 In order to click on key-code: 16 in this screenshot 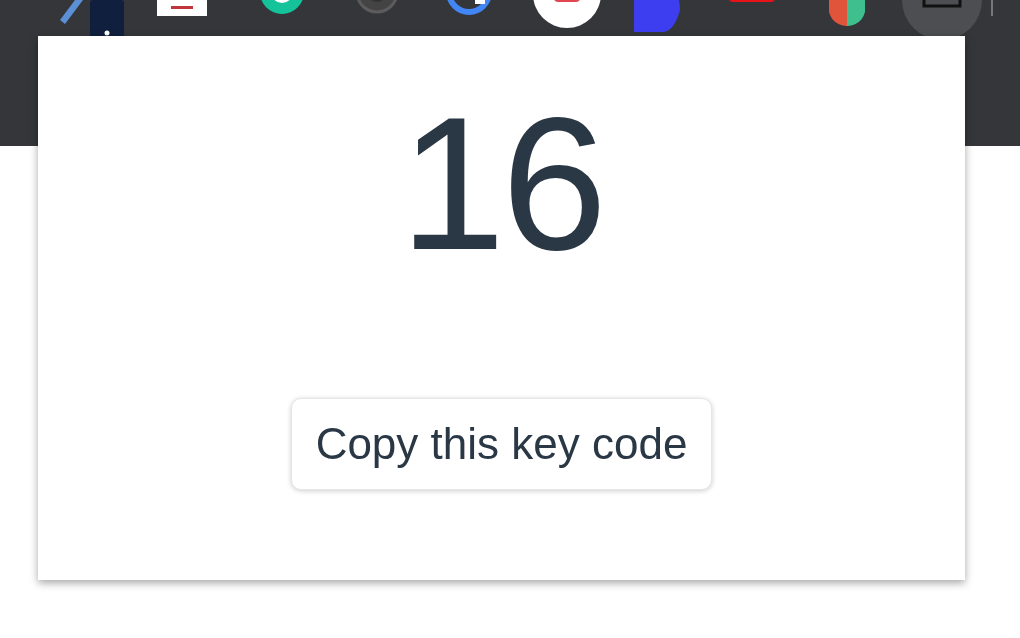, I will do `click(501, 183)`.